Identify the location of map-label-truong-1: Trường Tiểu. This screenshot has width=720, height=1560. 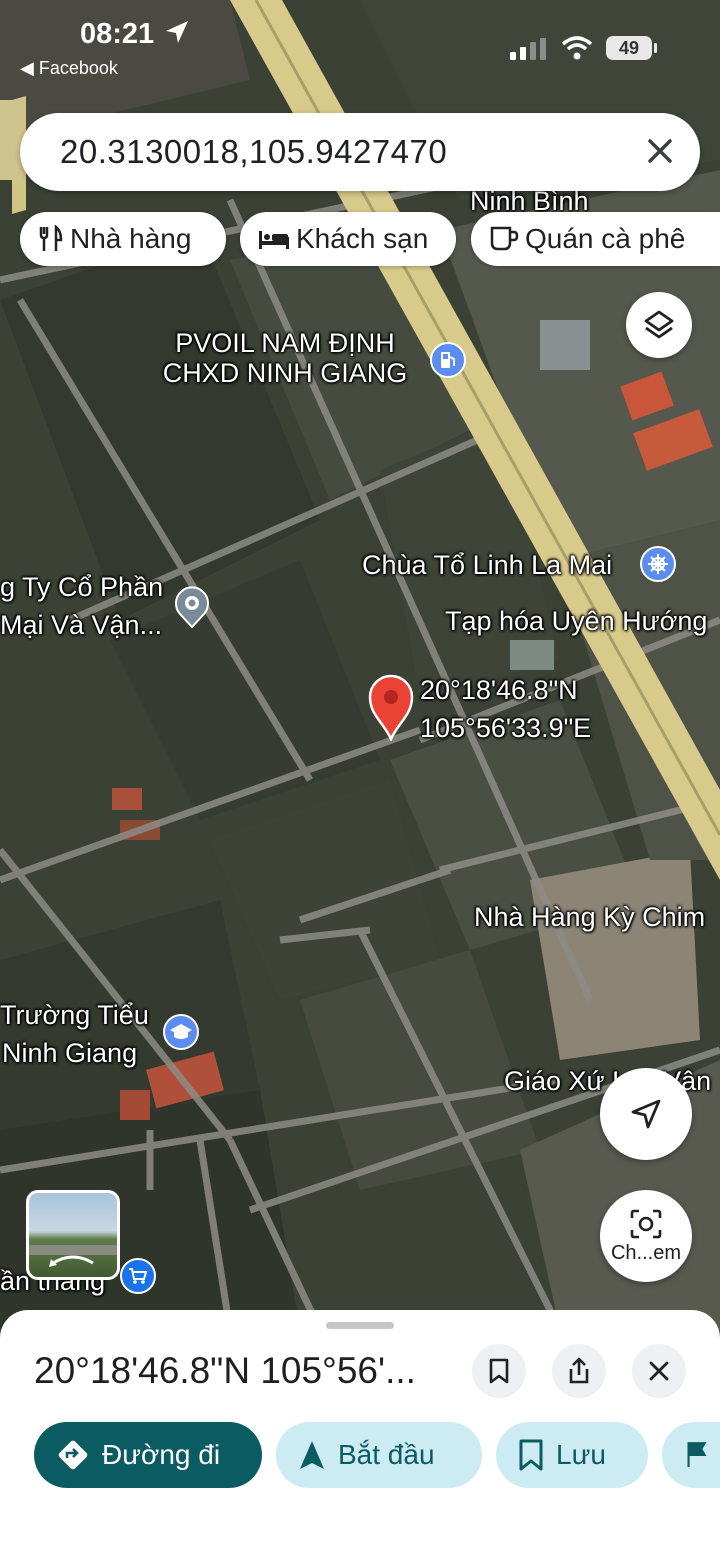
(74, 1015).